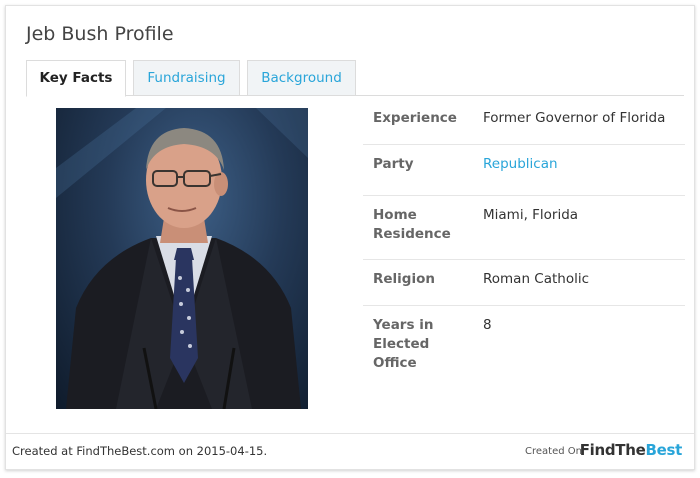 The height and width of the screenshot is (478, 700). I want to click on fact-label: Party, so click(393, 164).